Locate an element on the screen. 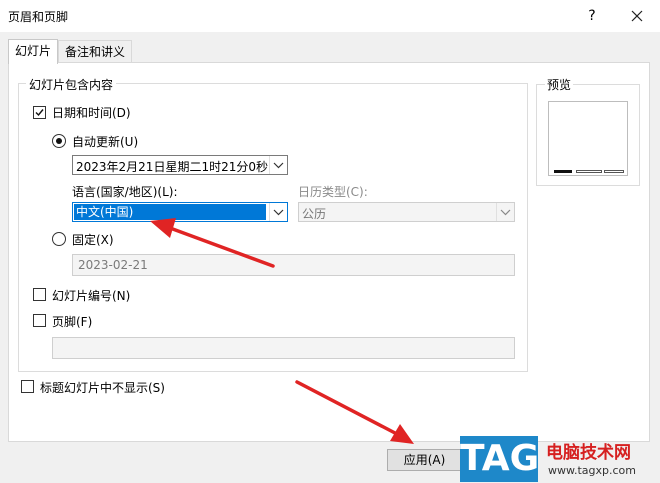 The image size is (660, 483). arrow-to-apply is located at coordinates (346, 407).